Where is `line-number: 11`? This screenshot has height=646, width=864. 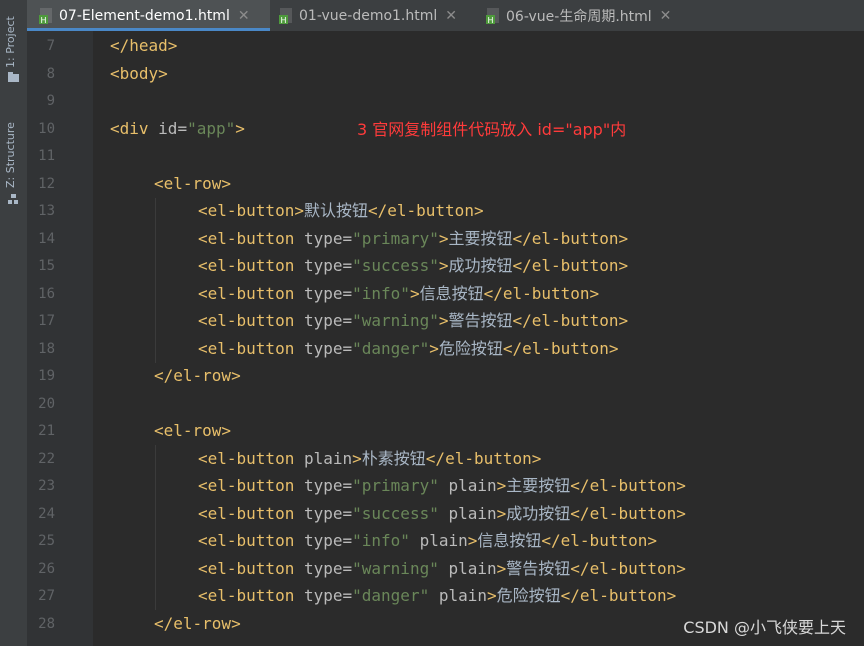 line-number: 11 is located at coordinates (46, 156).